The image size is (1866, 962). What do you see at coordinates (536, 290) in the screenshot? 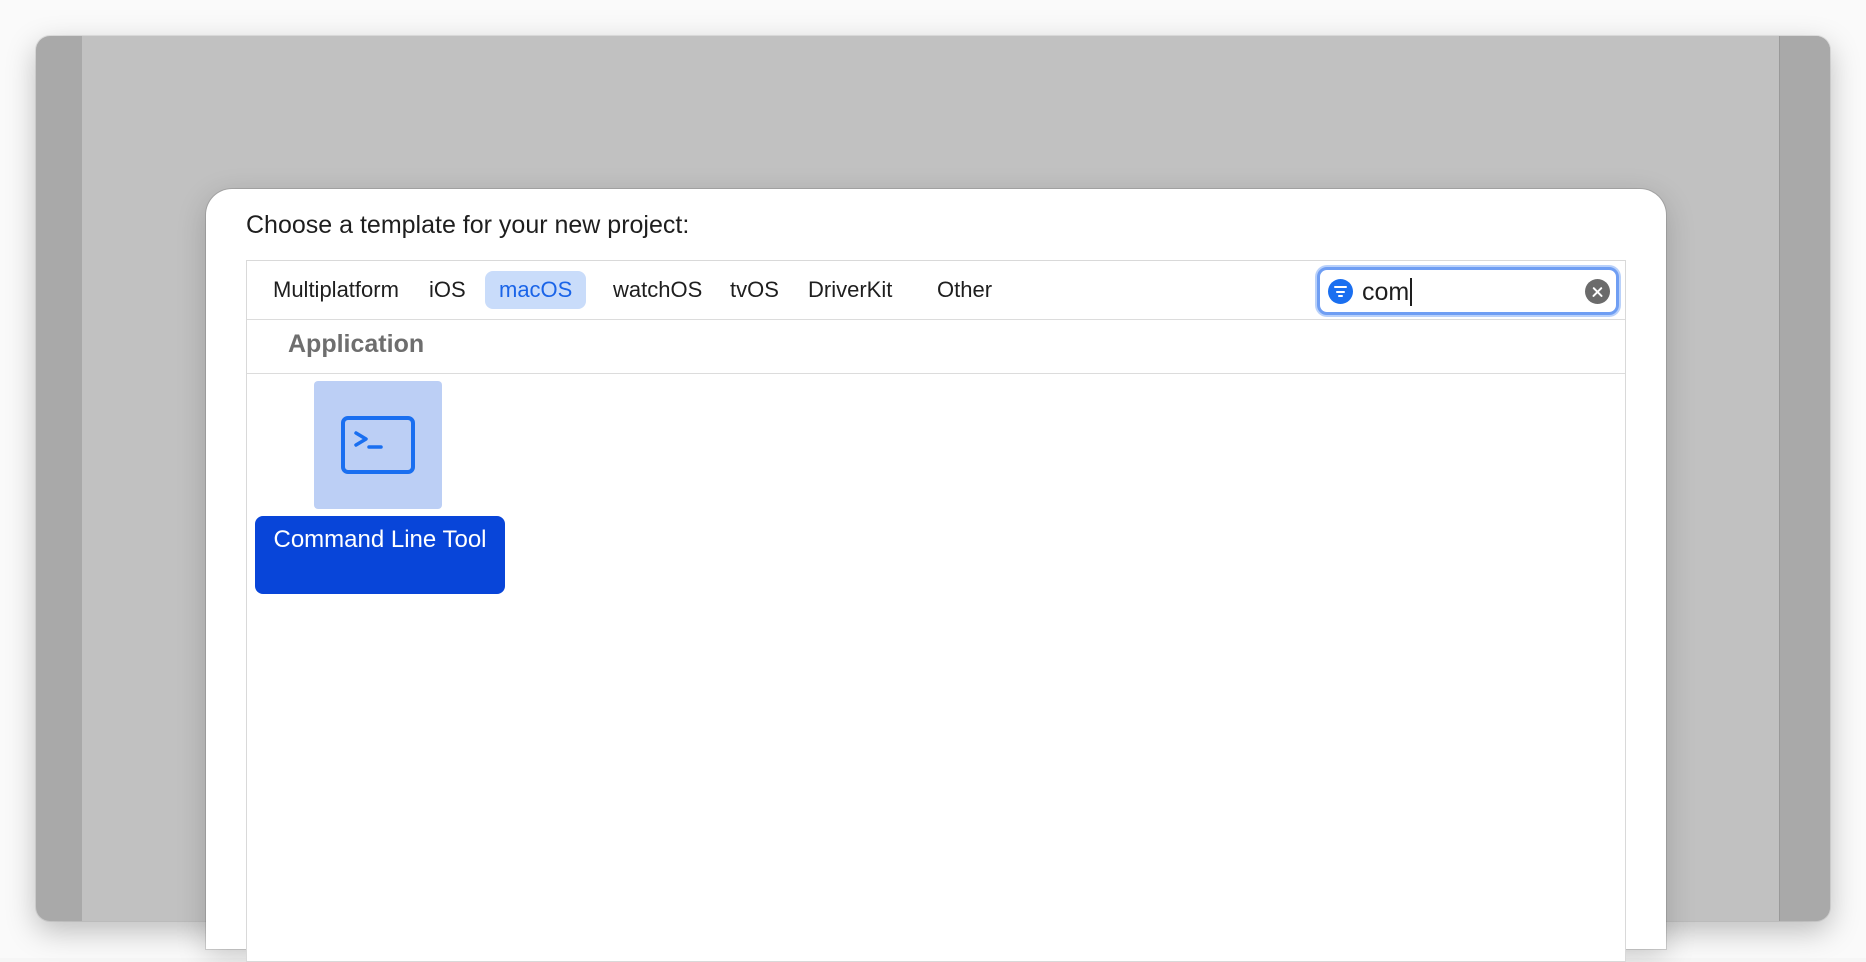
I see `tab-macos: macOS` at bounding box center [536, 290].